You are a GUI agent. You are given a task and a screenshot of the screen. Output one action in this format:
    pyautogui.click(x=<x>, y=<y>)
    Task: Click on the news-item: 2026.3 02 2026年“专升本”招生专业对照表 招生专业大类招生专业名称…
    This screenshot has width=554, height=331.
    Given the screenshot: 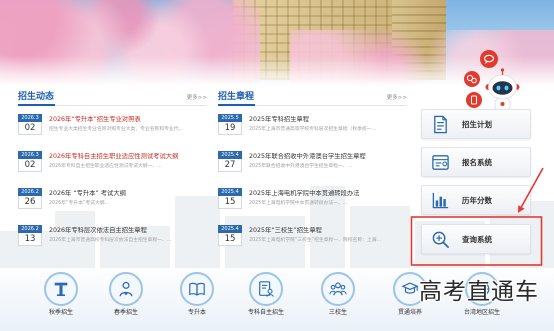 What is the action you would take?
    pyautogui.click(x=112, y=129)
    